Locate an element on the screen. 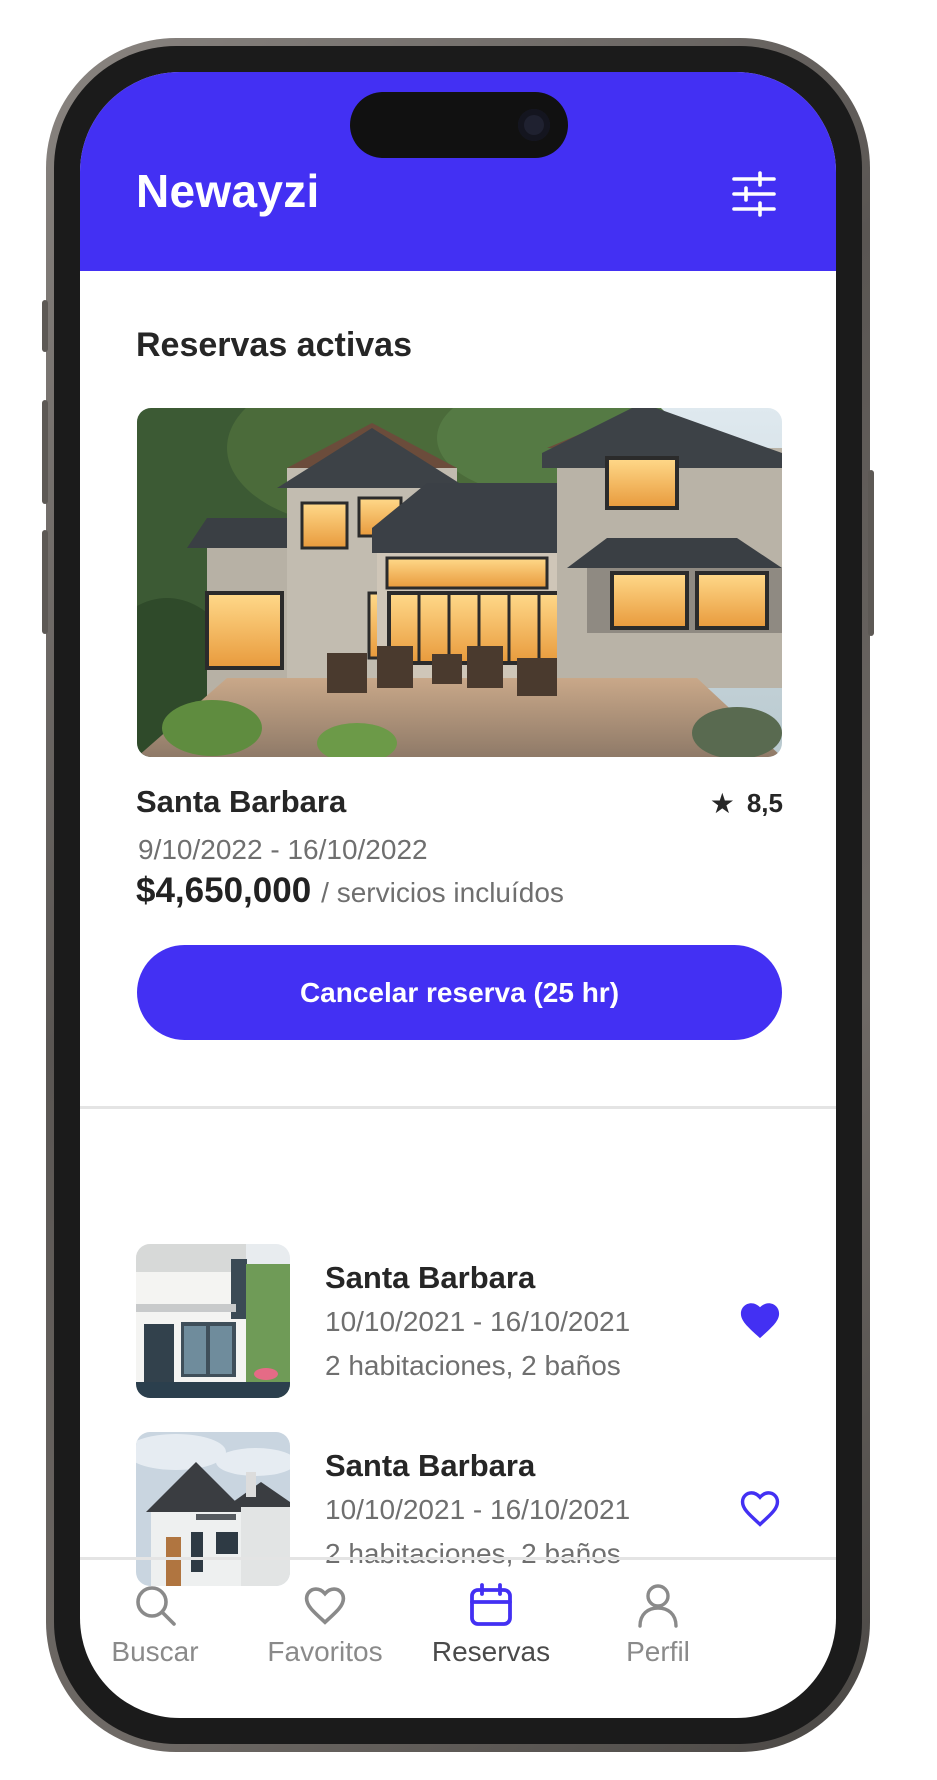 The width and height of the screenshot is (937, 1780). nav-label: Buscar is located at coordinates (155, 1651).